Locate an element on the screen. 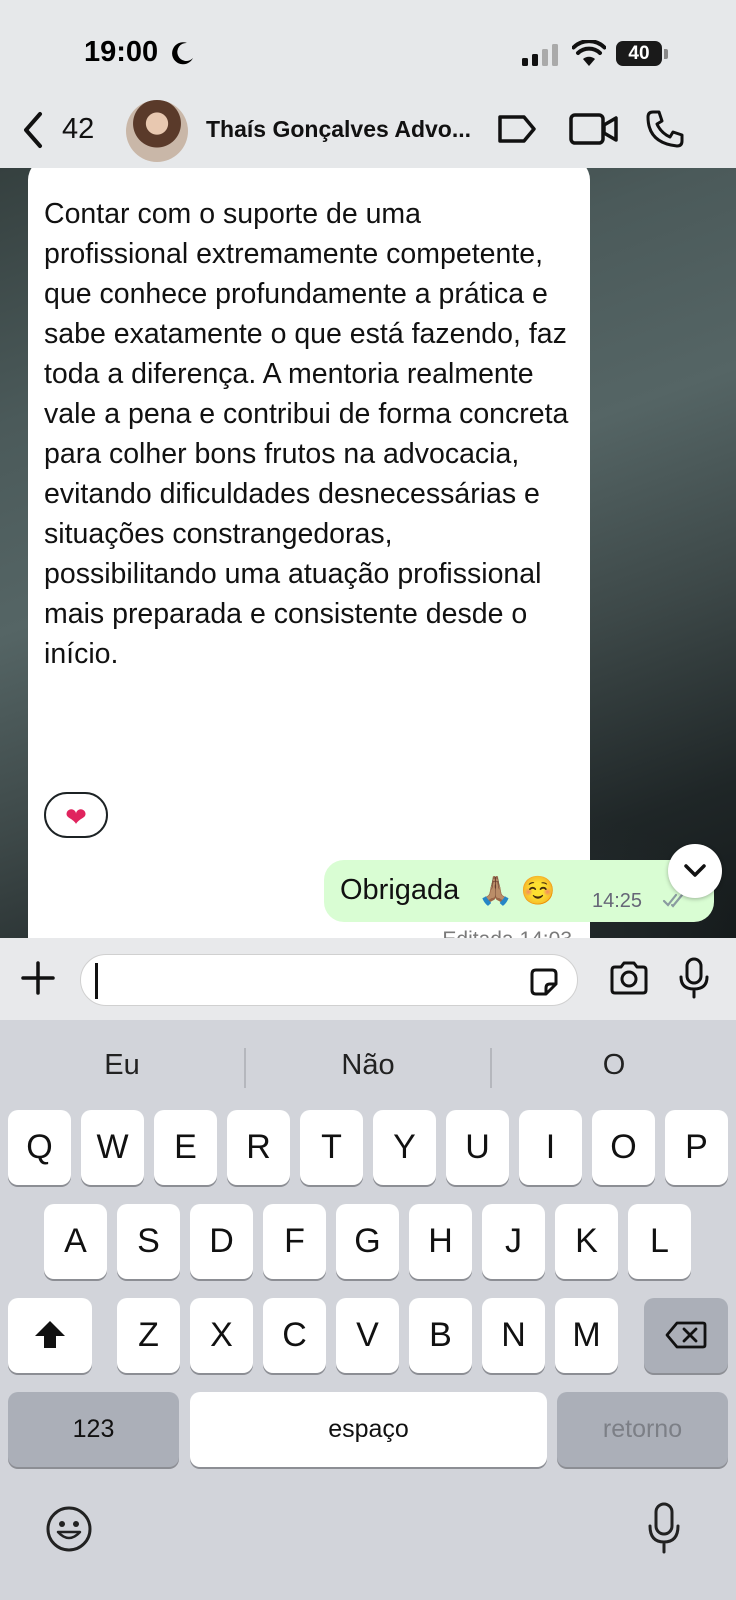 This screenshot has height=1600, width=736. message-input-wrapper is located at coordinates (329, 980).